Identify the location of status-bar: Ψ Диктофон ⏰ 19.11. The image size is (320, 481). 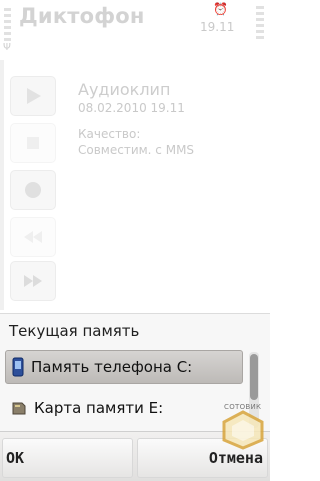
(135, 29).